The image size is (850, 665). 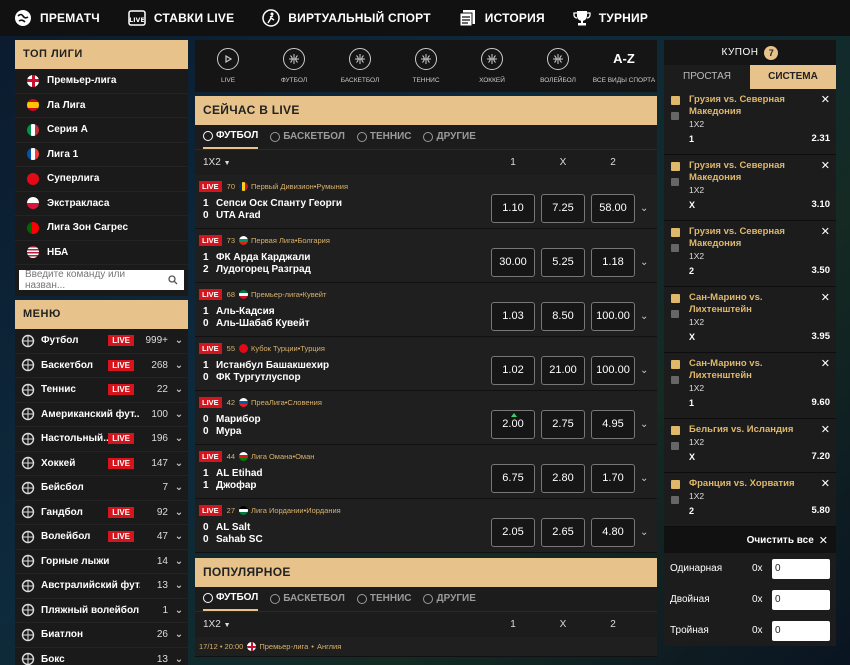 I want to click on odd-button-2: 4.95, so click(x=613, y=424).